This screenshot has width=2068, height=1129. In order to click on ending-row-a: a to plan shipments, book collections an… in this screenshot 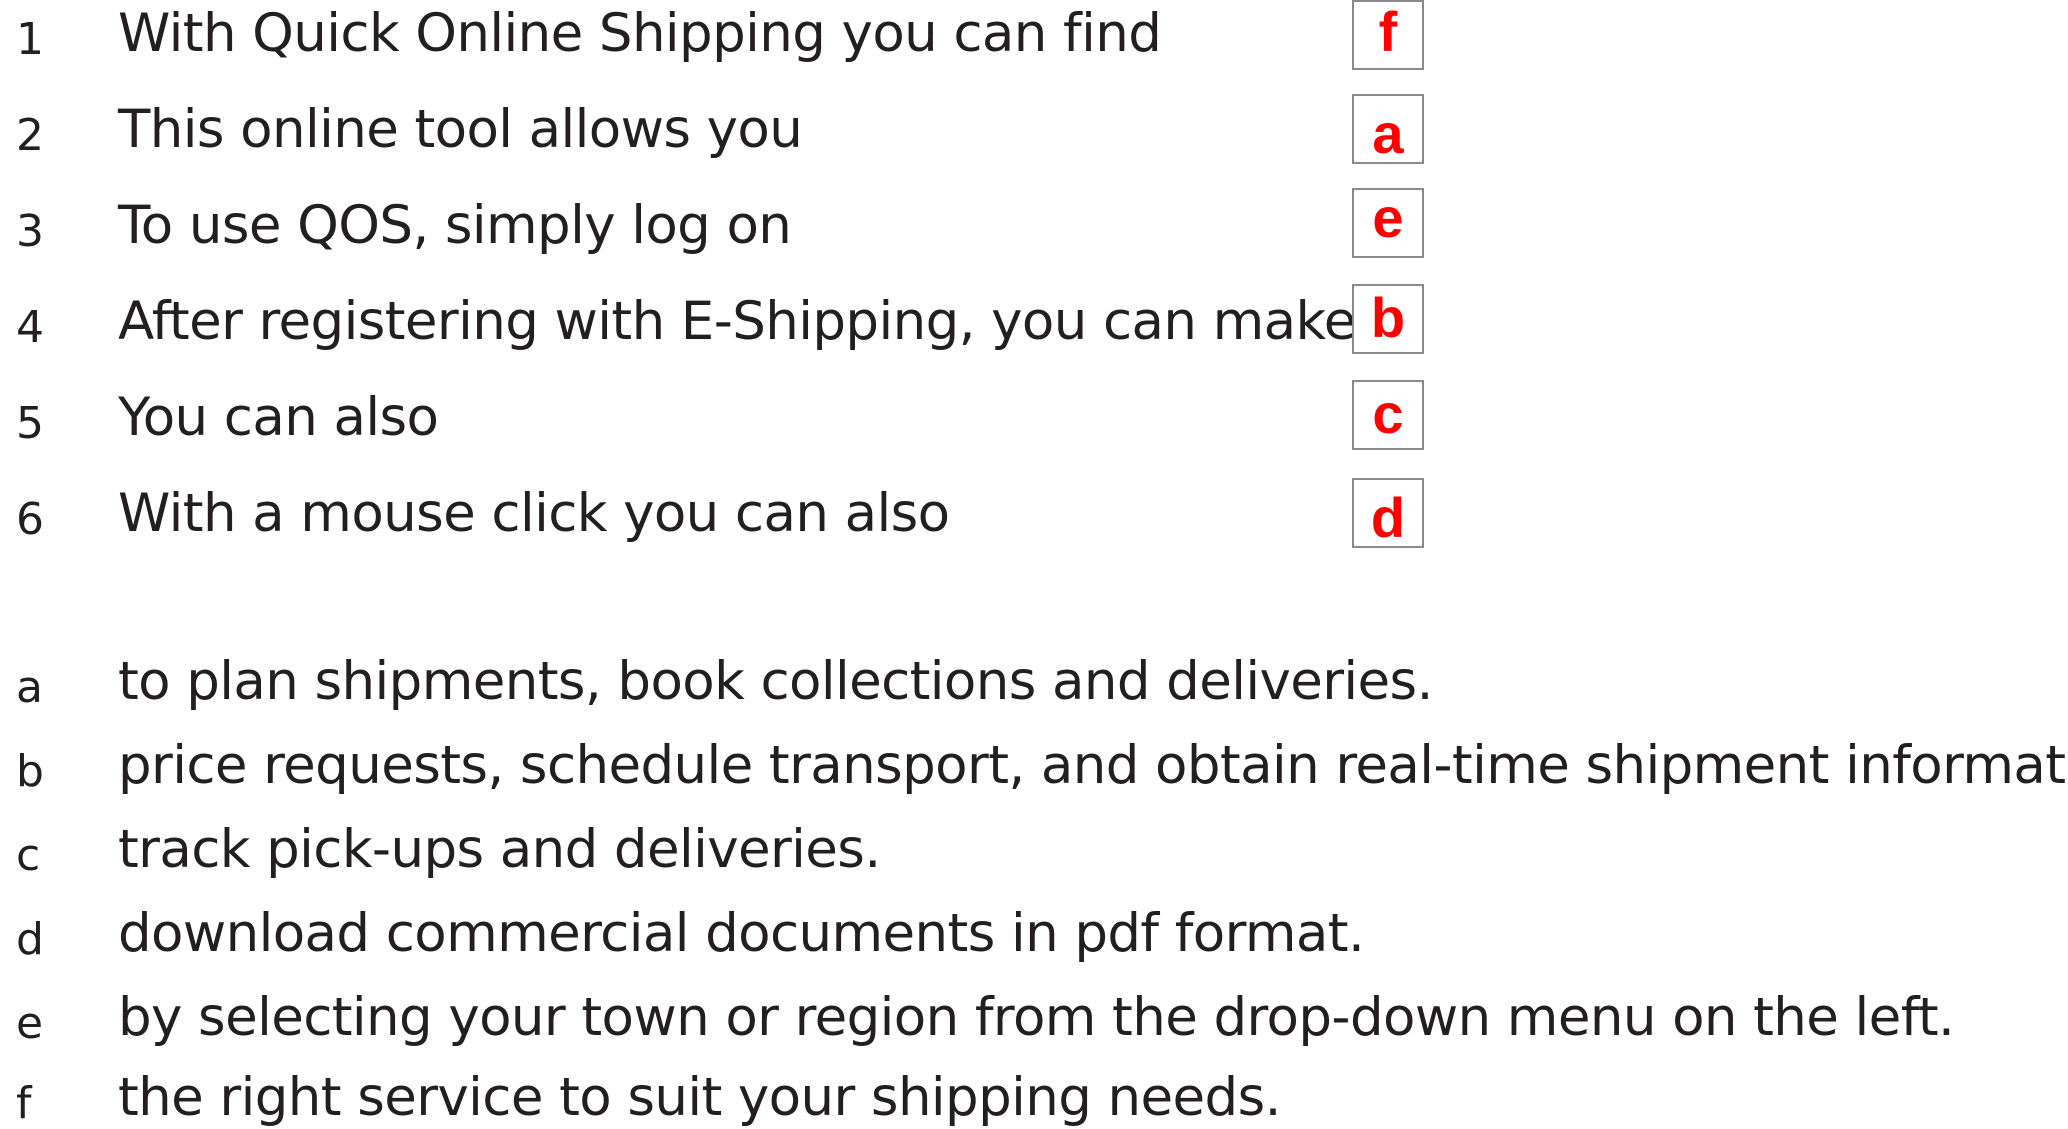, I will do `click(1034, 688)`.